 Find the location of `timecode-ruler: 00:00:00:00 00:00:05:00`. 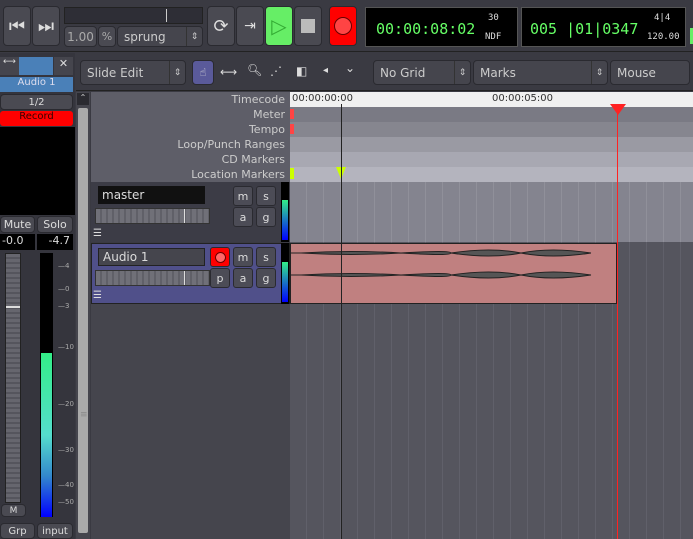

timecode-ruler: 00:00:00:00 00:00:05:00 is located at coordinates (491, 99).